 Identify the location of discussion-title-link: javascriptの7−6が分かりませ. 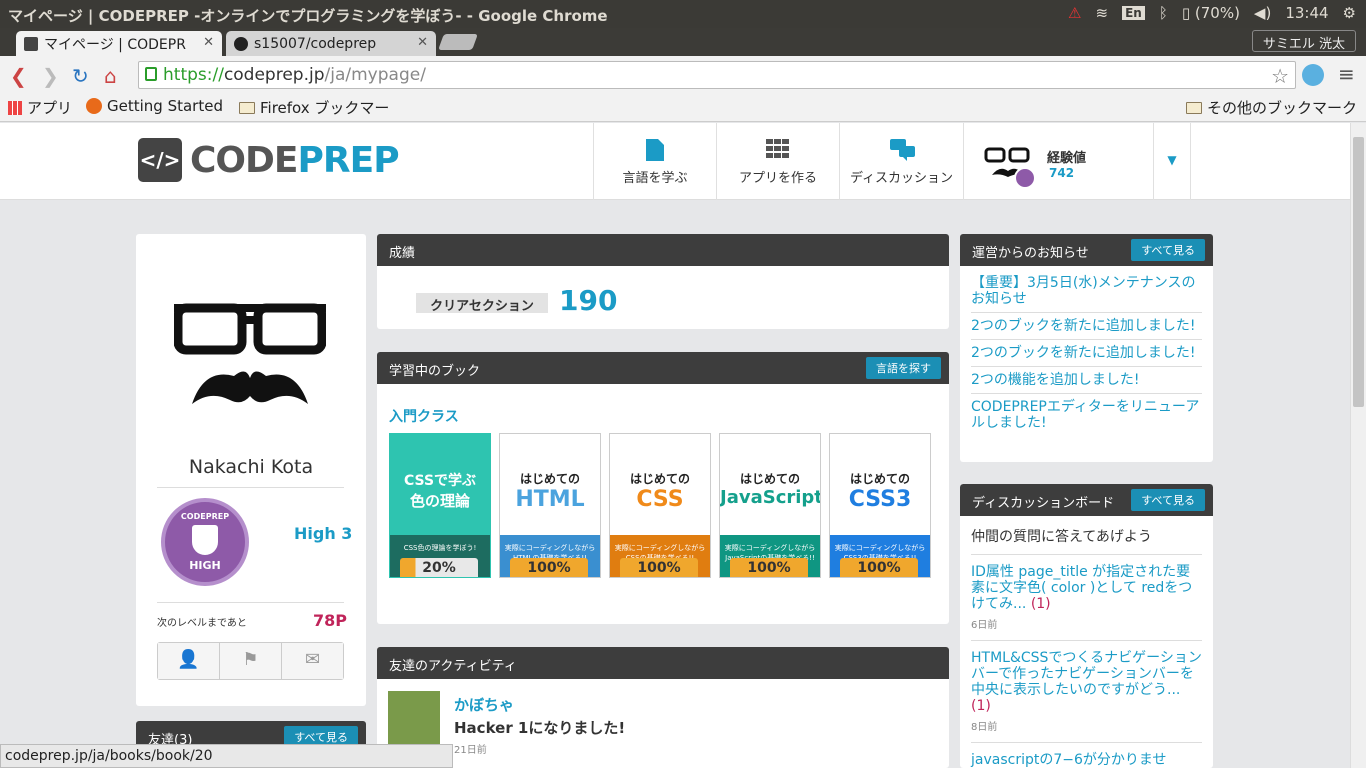
(1068, 760).